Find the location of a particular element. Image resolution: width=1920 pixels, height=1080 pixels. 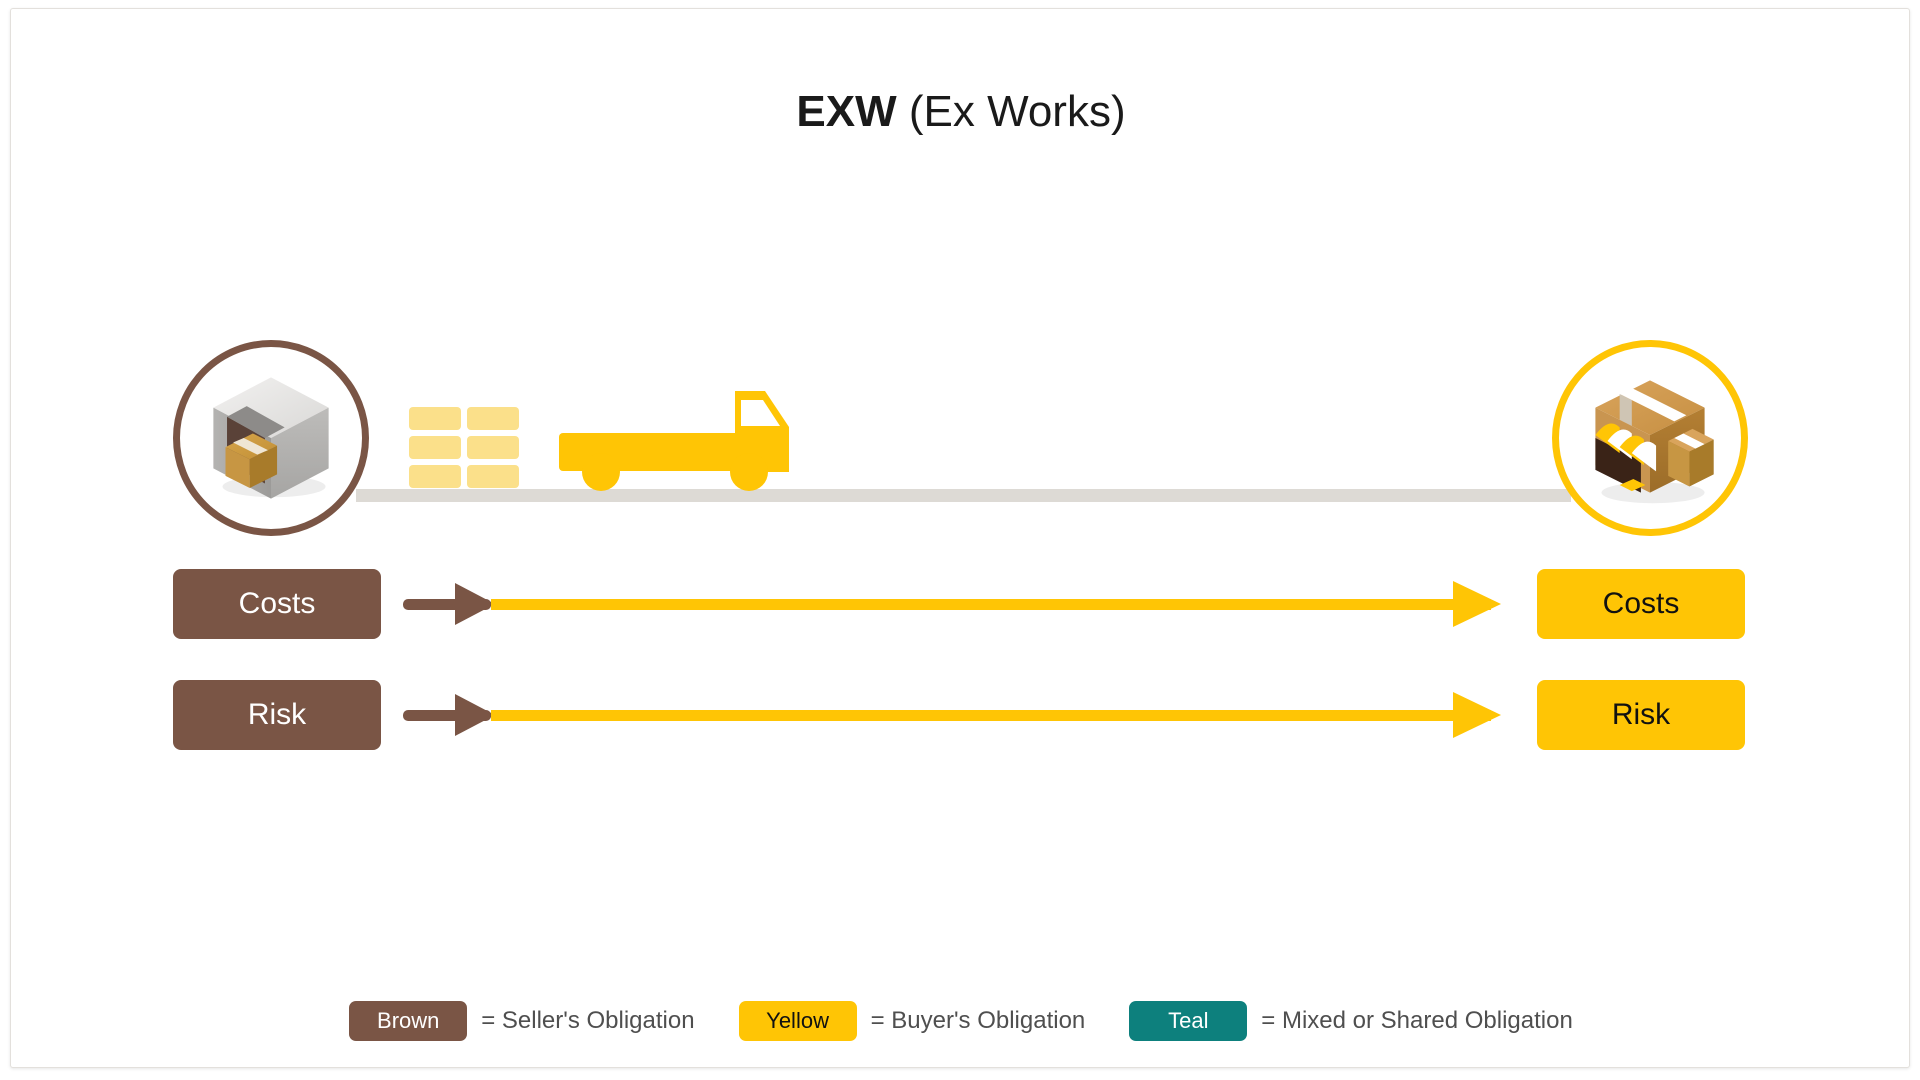

flatbed-truck-icon is located at coordinates (674, 441).